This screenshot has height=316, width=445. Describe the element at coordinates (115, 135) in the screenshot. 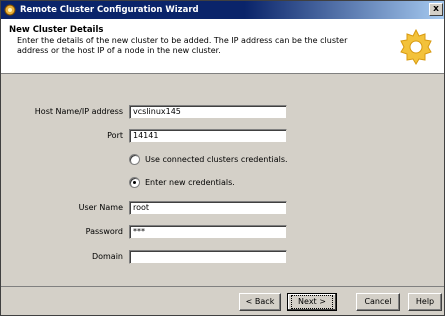

I see `port-label: Port` at that location.